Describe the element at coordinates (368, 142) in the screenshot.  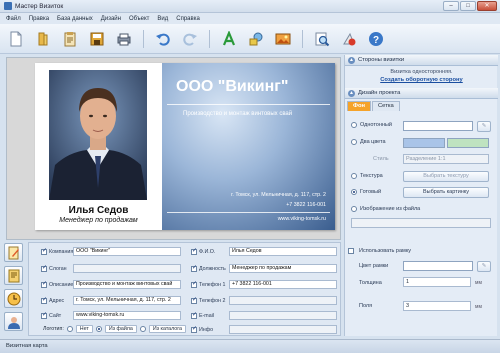
I see `two-colors-option: Два цвета` at that location.